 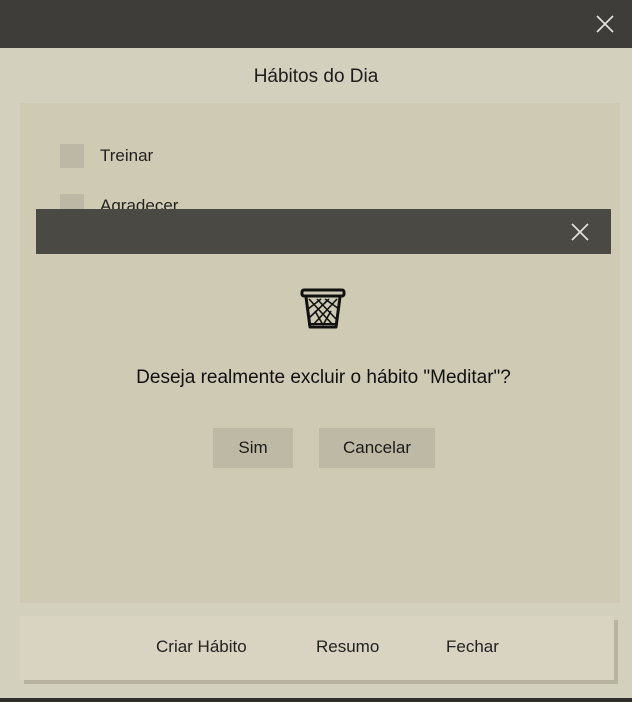 What do you see at coordinates (316, 76) in the screenshot?
I see `page-title: Hábitos do Dia` at bounding box center [316, 76].